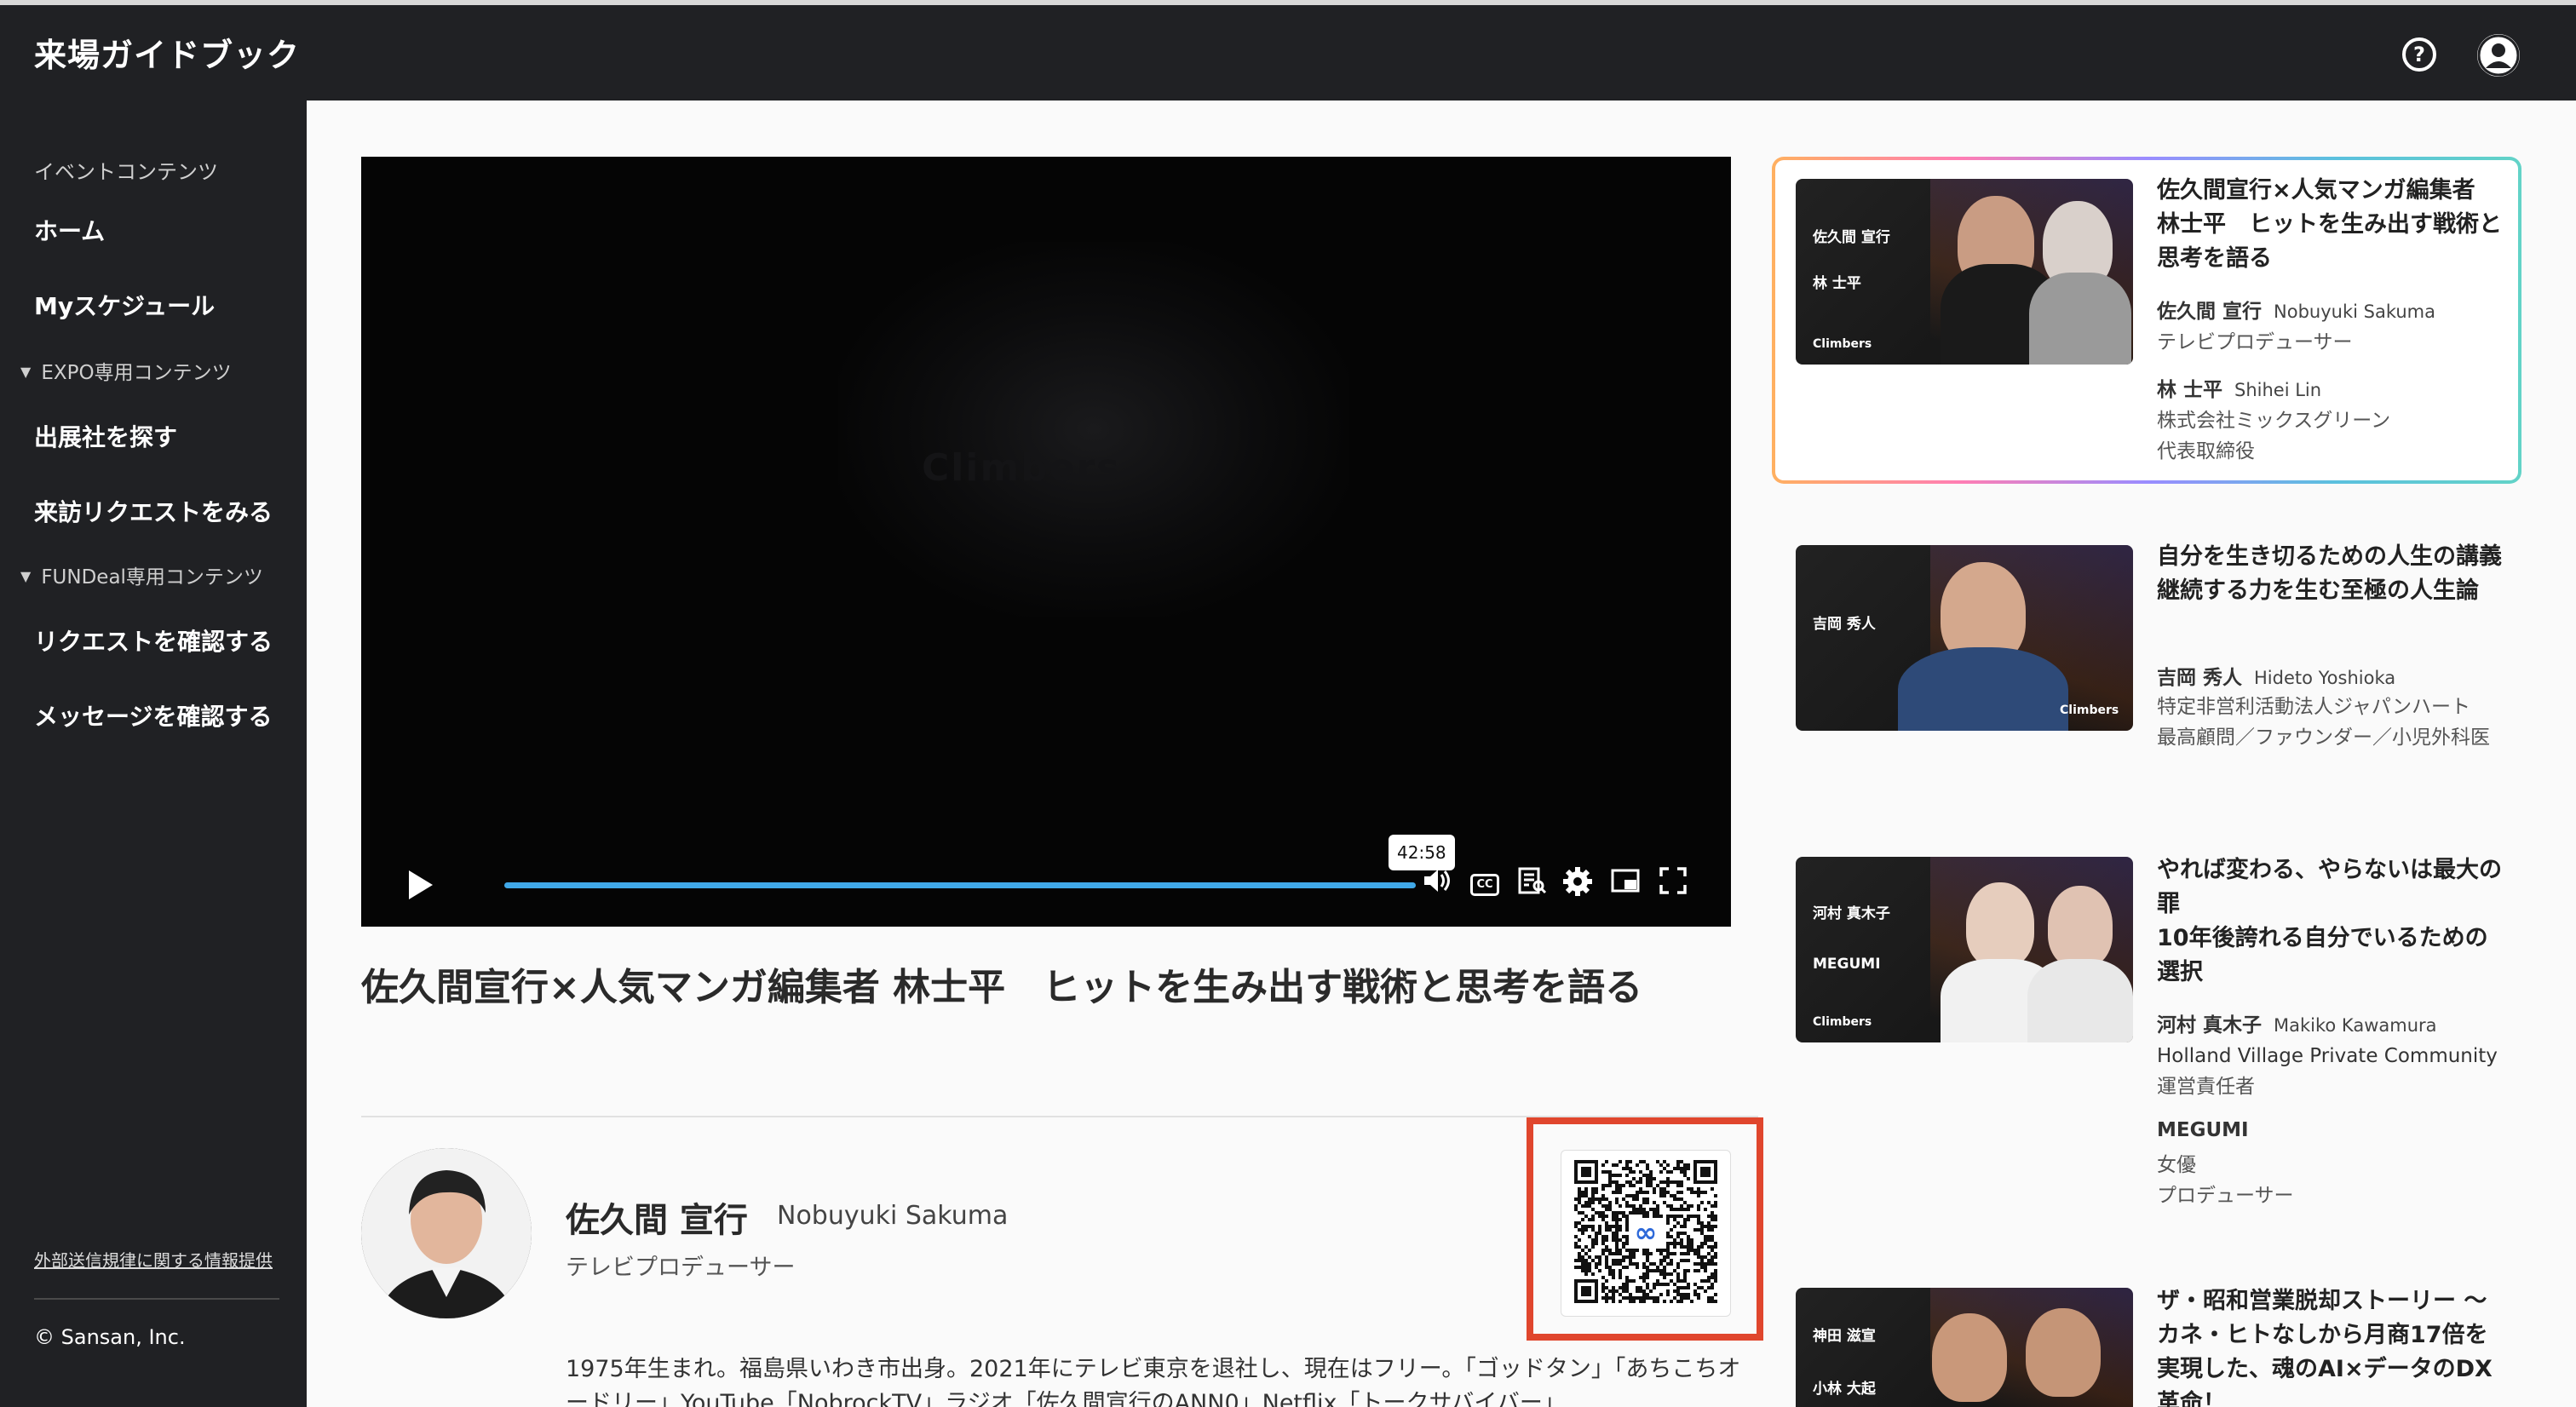 This screenshot has height=1407, width=2576. I want to click on thumb-name: MEGUMI, so click(1847, 964).